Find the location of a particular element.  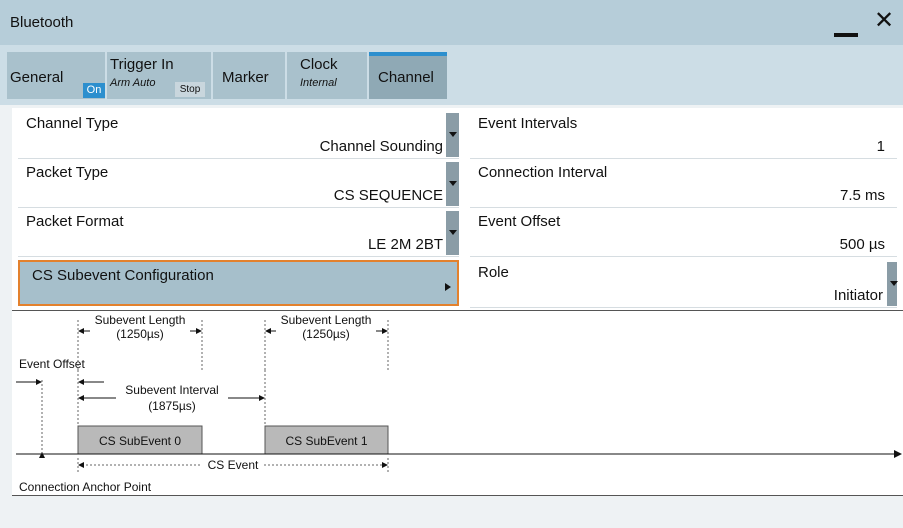

channel-type-field: Channel Type Channel Sounding is located at coordinates (238, 135).